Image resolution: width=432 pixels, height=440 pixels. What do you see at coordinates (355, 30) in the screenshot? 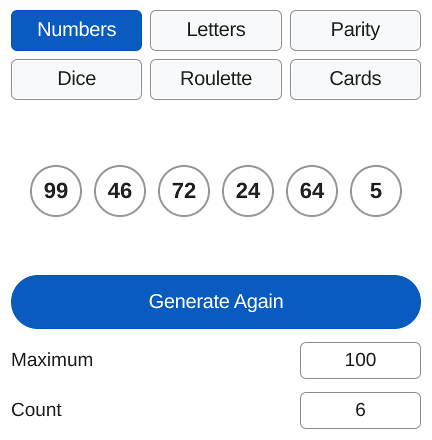
I see `mode-tab: Parity` at bounding box center [355, 30].